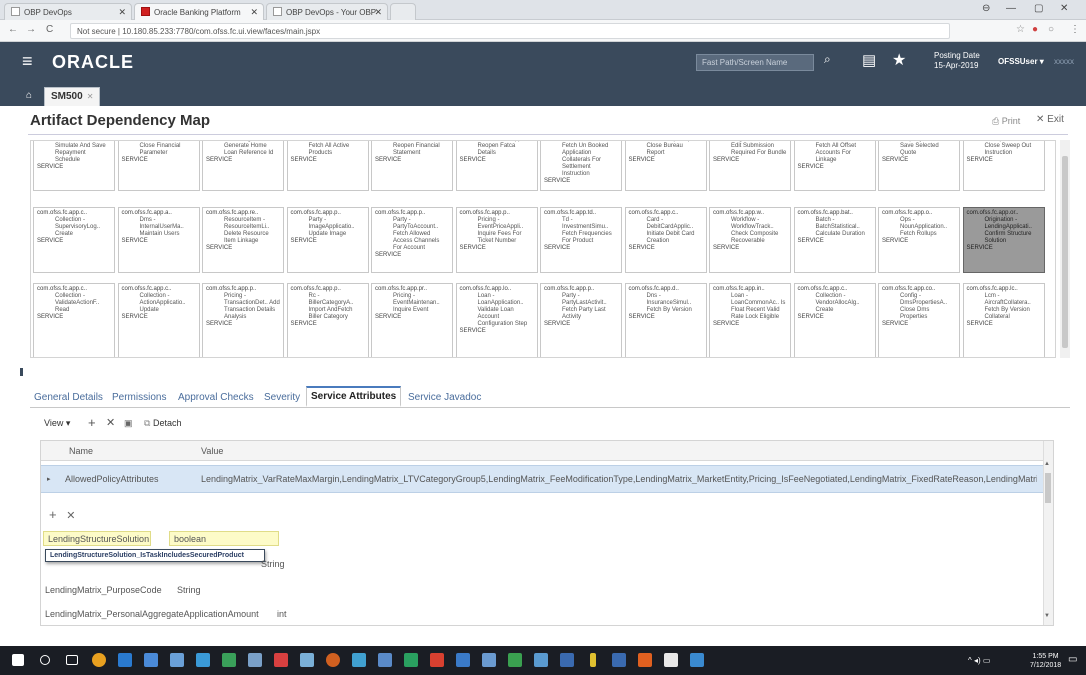 This screenshot has width=1086, height=675. What do you see at coordinates (550, 364) in the screenshot?
I see `grid-hscrollbar` at bounding box center [550, 364].